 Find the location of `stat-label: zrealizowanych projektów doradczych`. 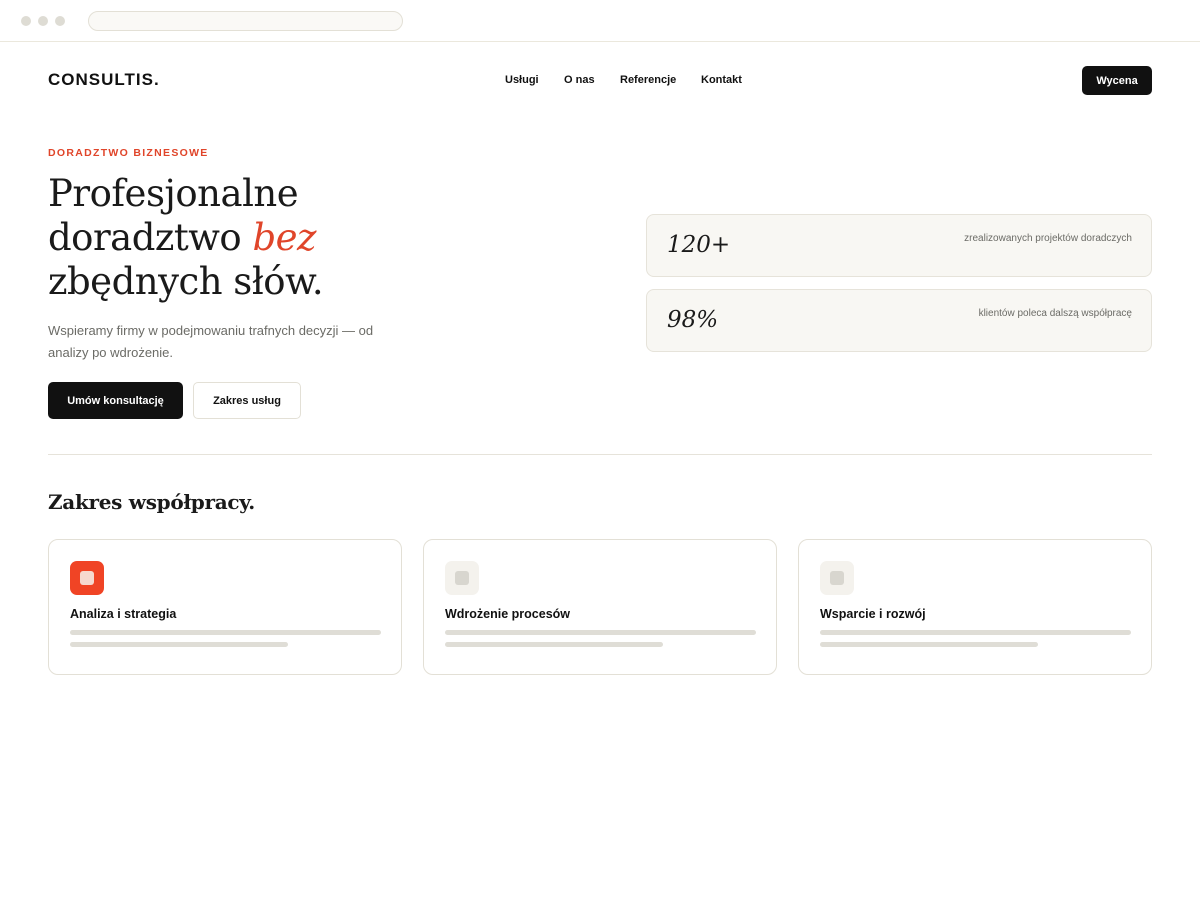

stat-label: zrealizowanych projektów doradczych is located at coordinates (1048, 238).